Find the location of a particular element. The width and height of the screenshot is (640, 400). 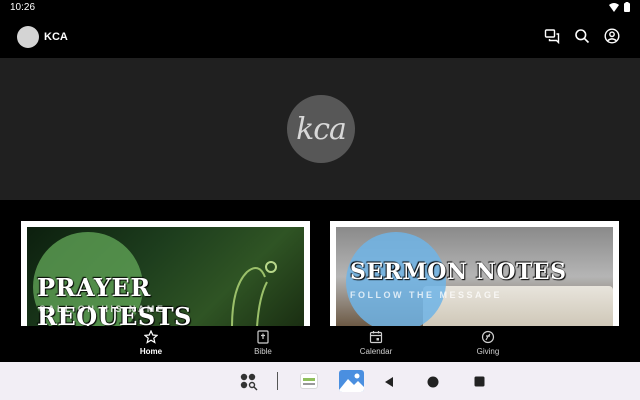

church-logo: kca is located at coordinates (321, 129).